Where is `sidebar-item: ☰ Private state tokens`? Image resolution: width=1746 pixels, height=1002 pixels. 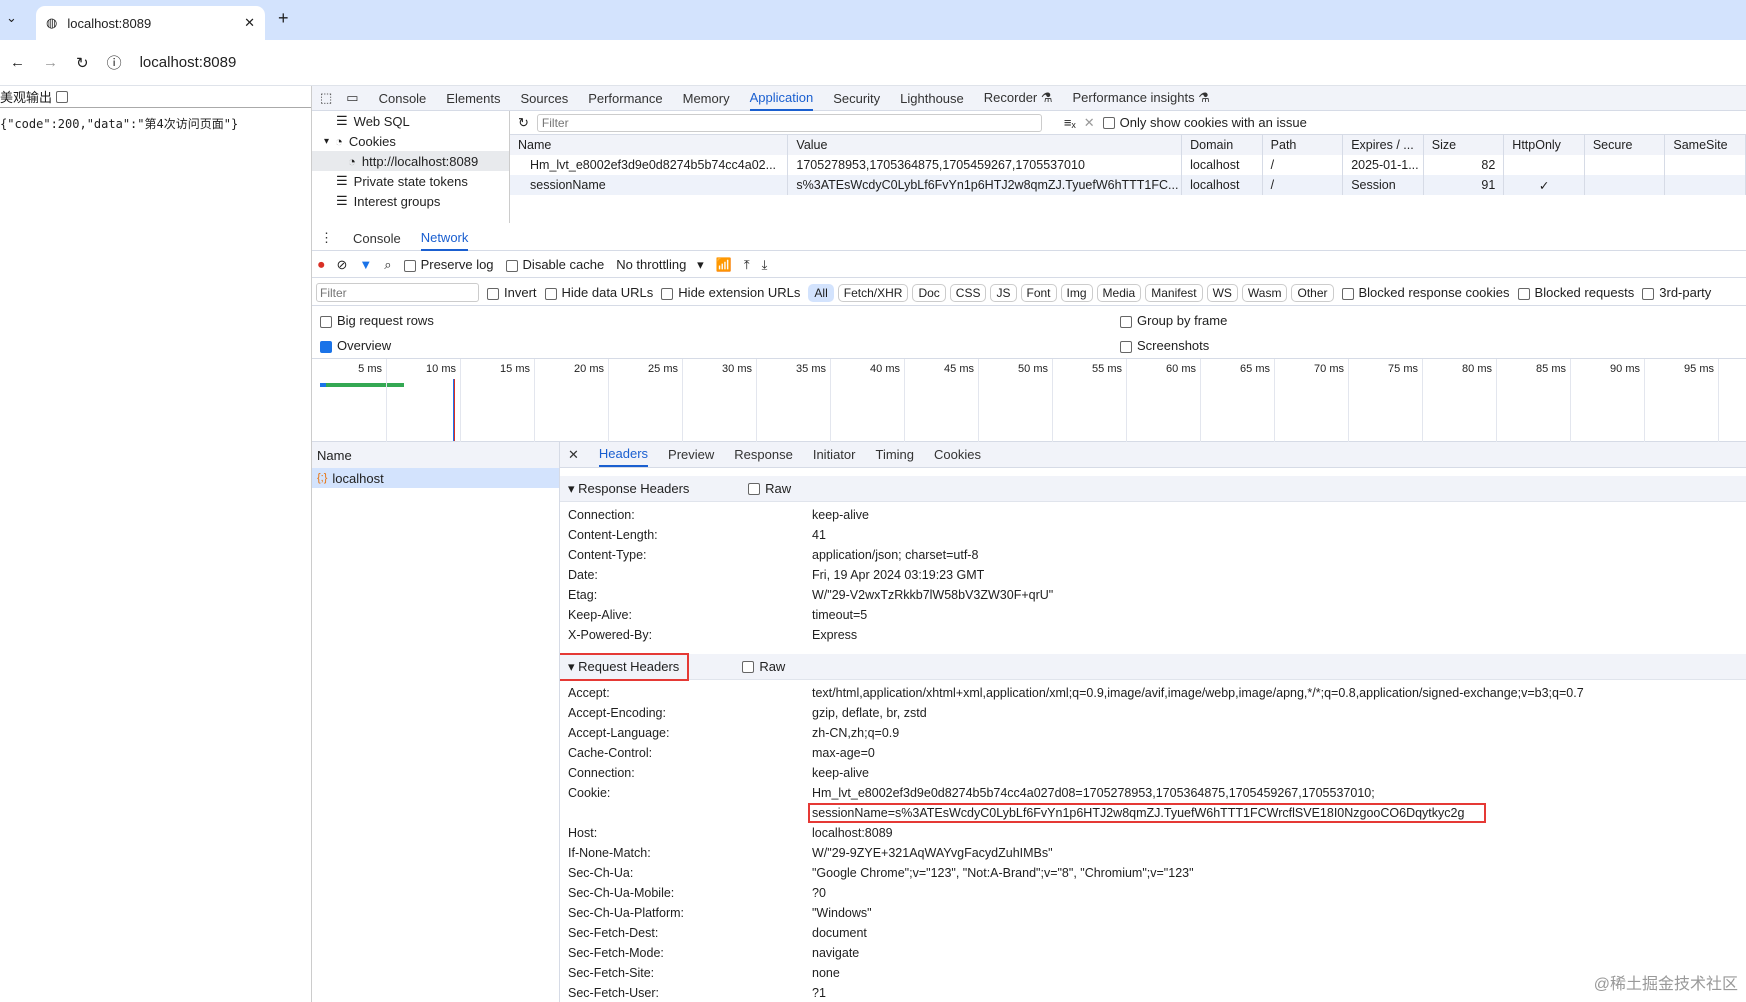
sidebar-item: ☰ Private state tokens is located at coordinates (410, 181).